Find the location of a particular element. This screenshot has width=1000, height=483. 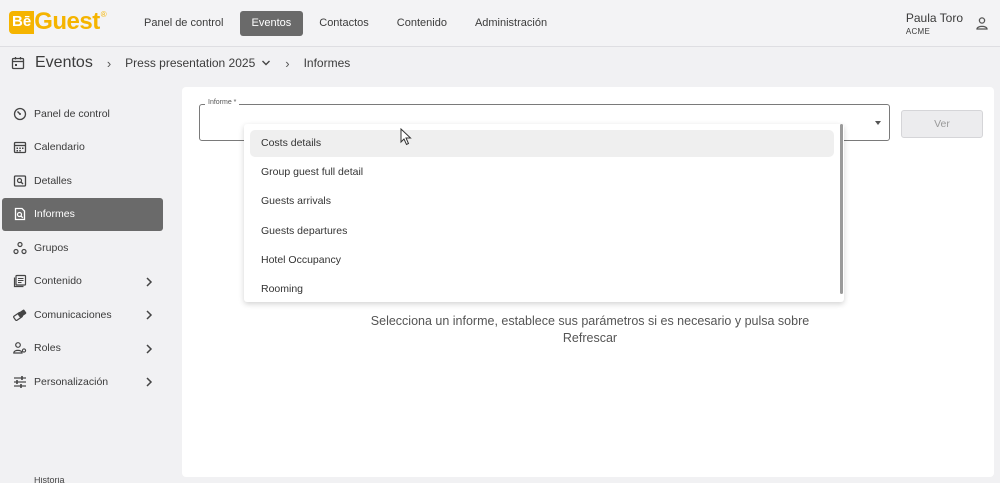

sidebar-item-panel-de-control: Panel de control is located at coordinates (82, 114).